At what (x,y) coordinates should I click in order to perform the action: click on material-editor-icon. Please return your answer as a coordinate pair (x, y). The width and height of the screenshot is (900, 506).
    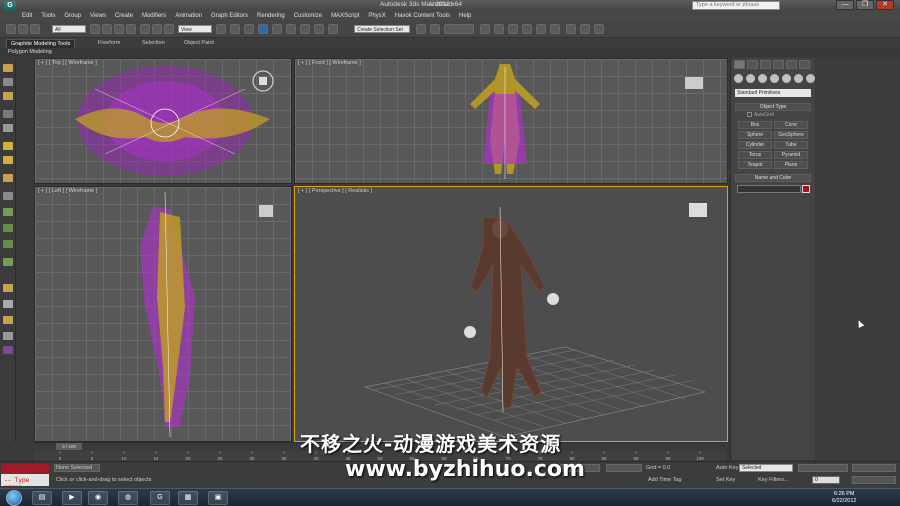
    Looking at the image, I should click on (513, 29).